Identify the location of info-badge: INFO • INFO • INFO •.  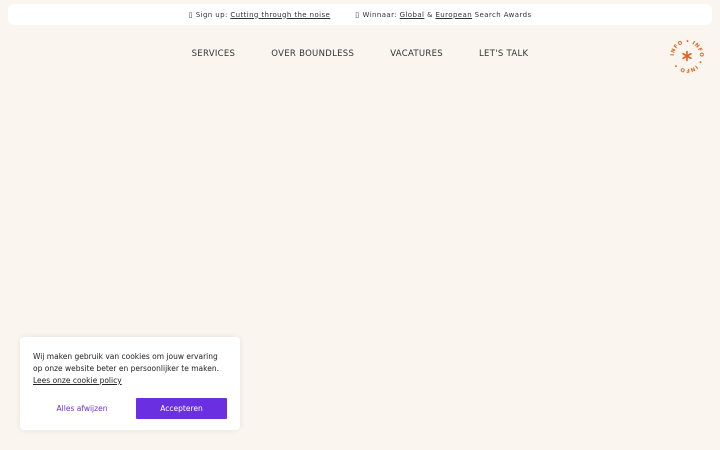
(687, 56).